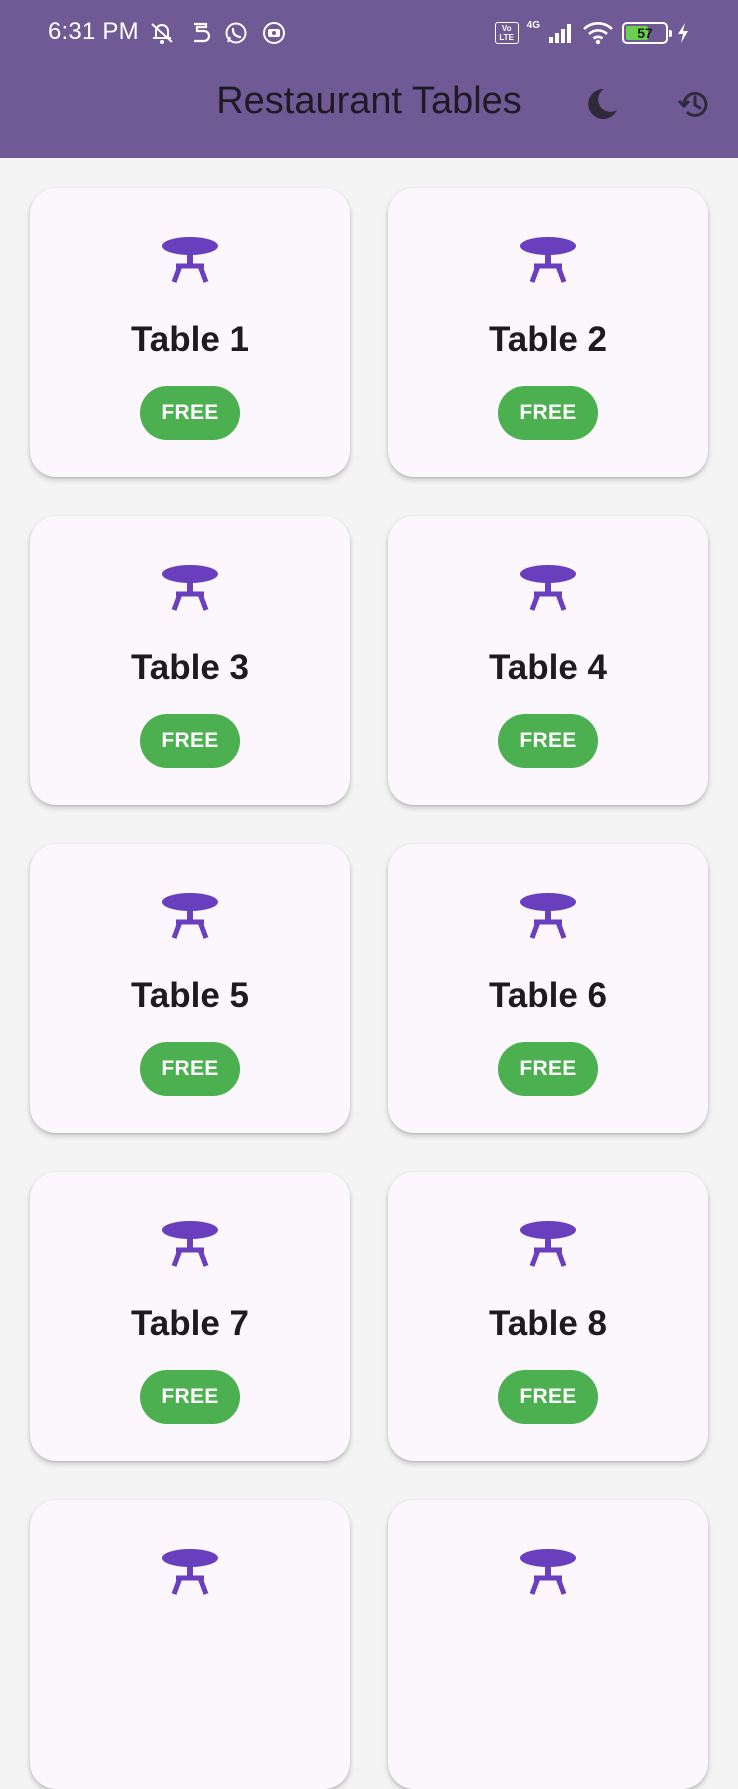 This screenshot has width=738, height=1789. Describe the element at coordinates (547, 667) in the screenshot. I see `table-name: Table 4` at that location.